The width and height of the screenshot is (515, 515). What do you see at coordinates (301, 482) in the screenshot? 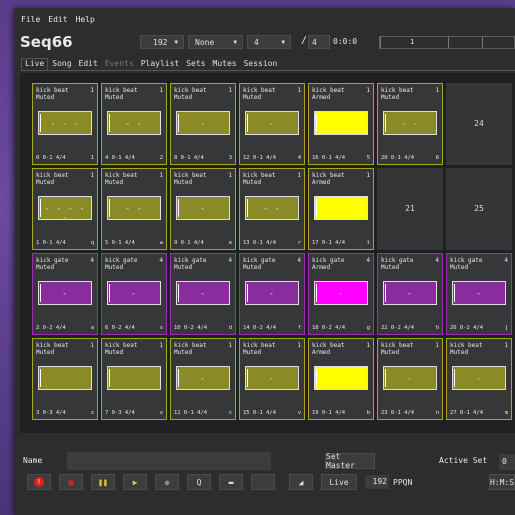
I see `song-record-button: ◢` at bounding box center [301, 482].